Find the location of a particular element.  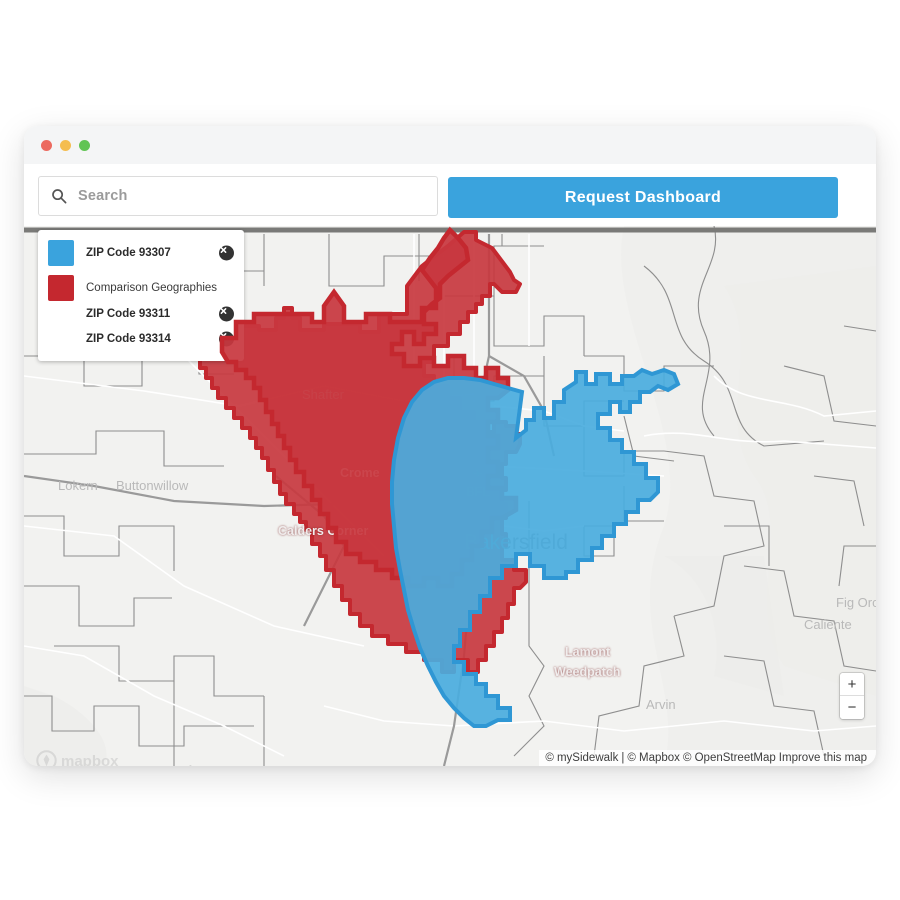

search-placeholder: Search is located at coordinates (103, 196).